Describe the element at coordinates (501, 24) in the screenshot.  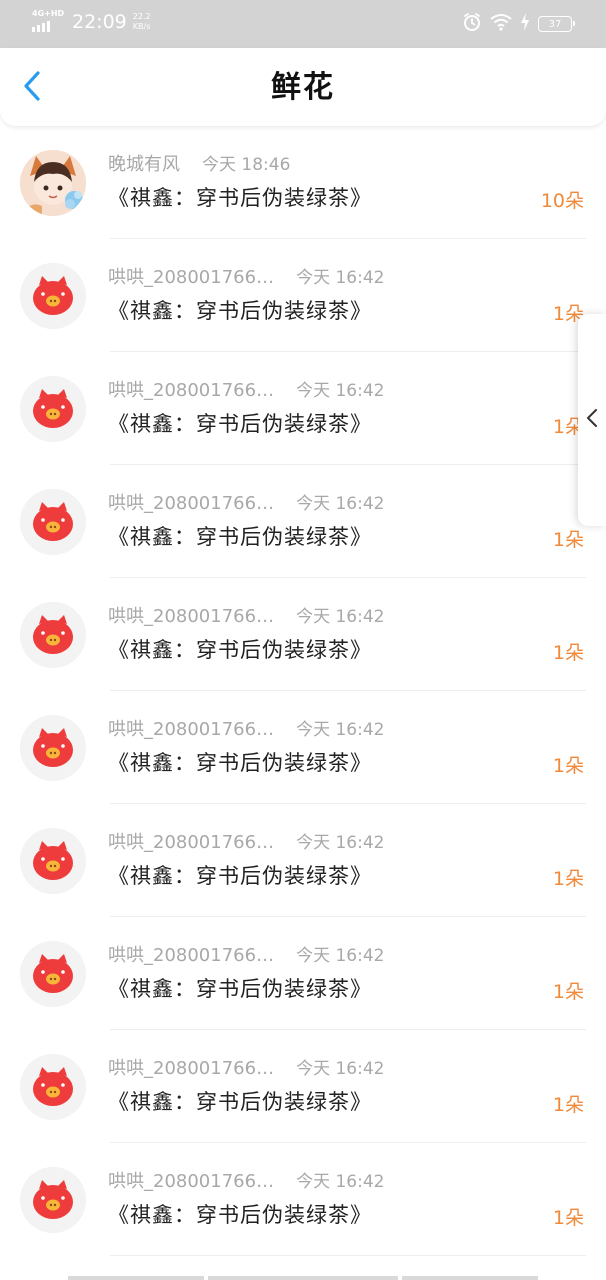
I see `wifi-icon` at that location.